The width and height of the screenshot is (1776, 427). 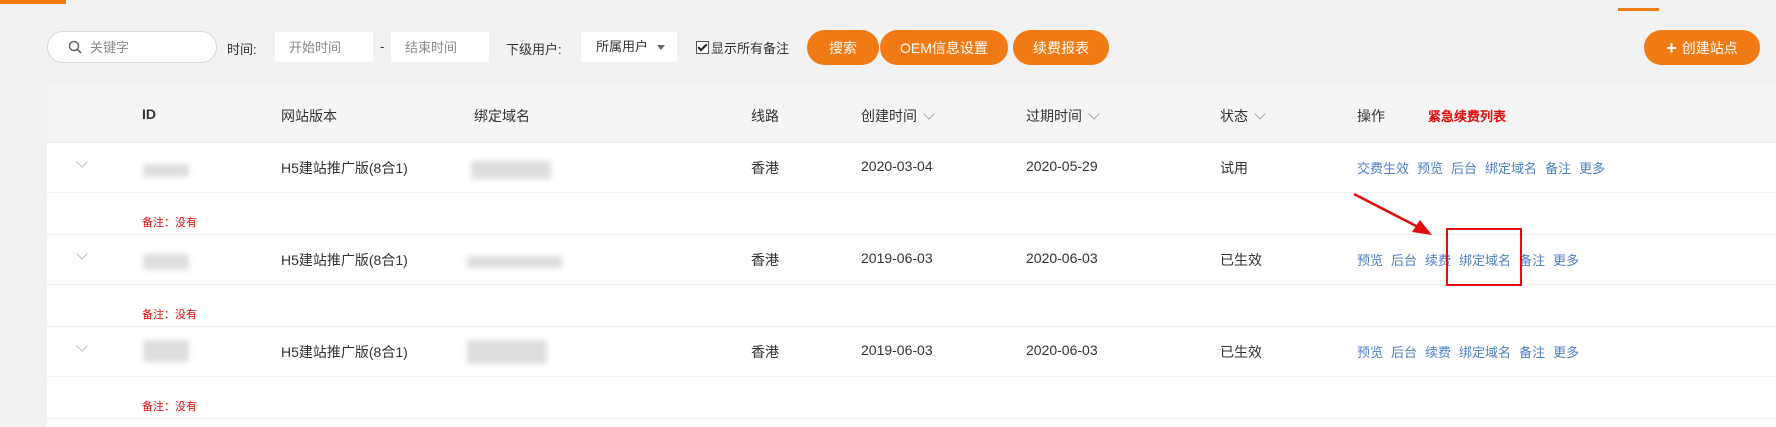 What do you see at coordinates (242, 49) in the screenshot?
I see `time-label: 时间:` at bounding box center [242, 49].